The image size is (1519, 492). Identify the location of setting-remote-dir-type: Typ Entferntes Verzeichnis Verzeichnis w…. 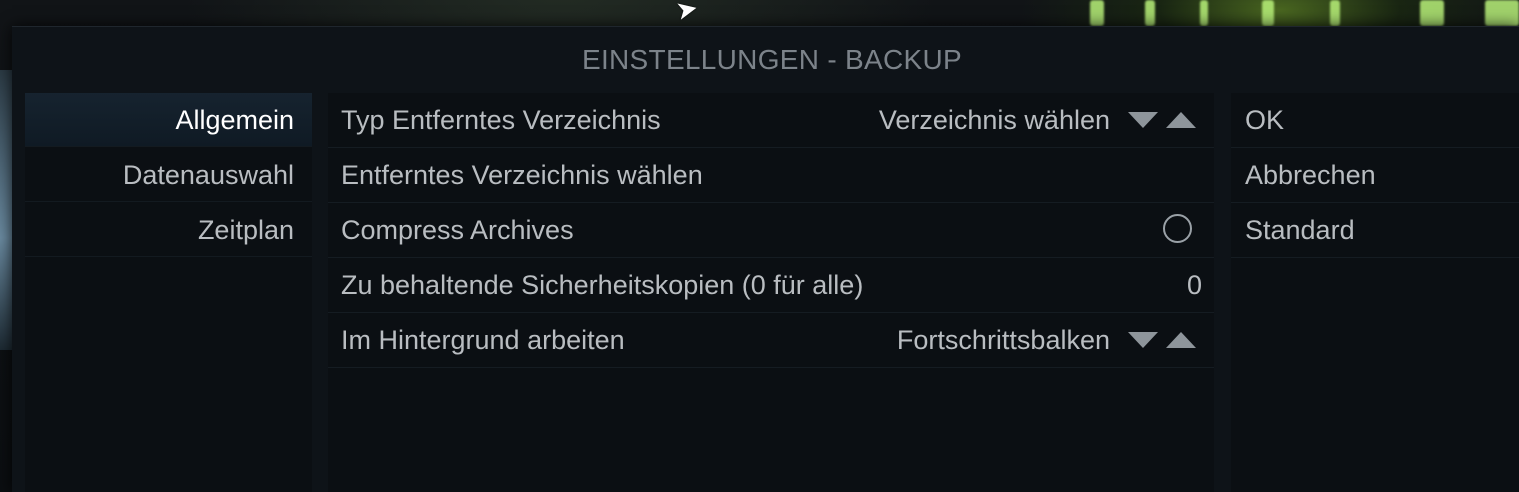
(771, 120).